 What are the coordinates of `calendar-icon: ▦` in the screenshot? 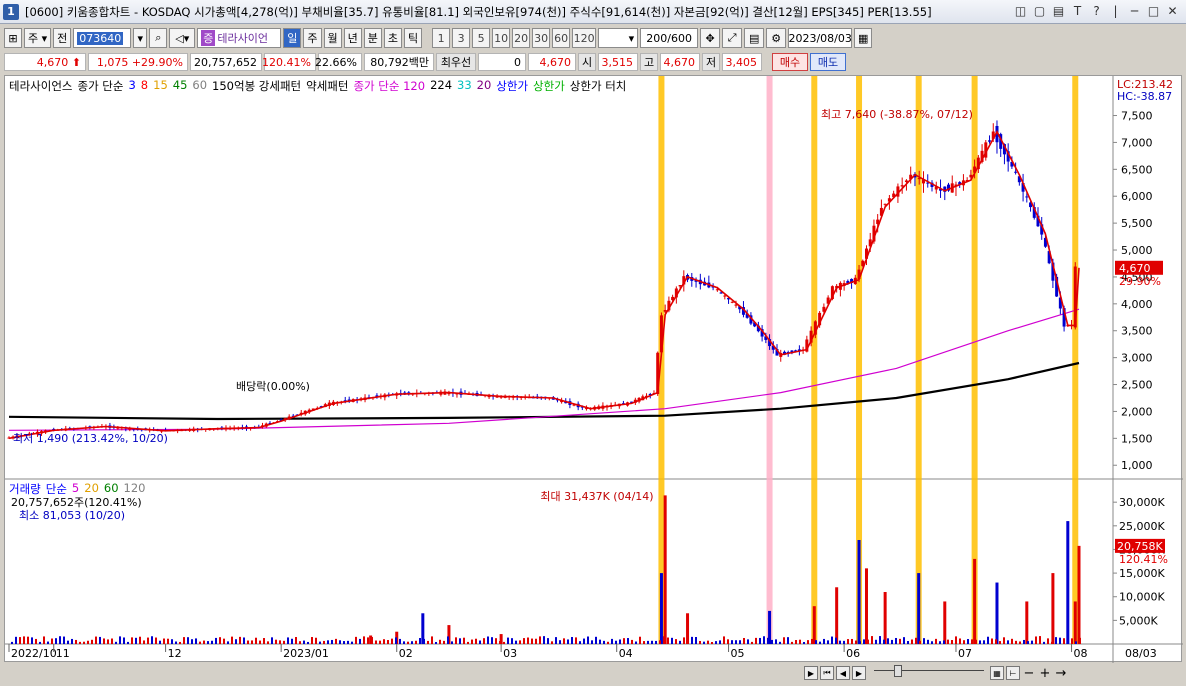 It's located at (863, 38).